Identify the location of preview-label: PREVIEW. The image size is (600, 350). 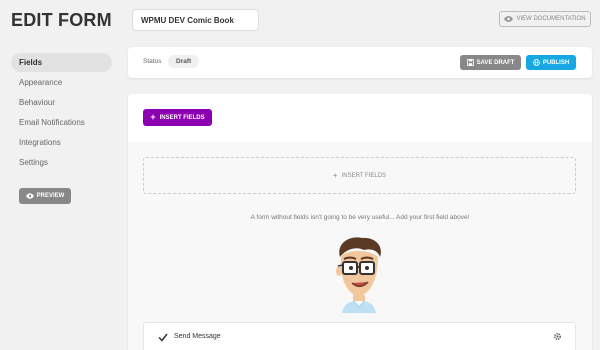
(50, 196).